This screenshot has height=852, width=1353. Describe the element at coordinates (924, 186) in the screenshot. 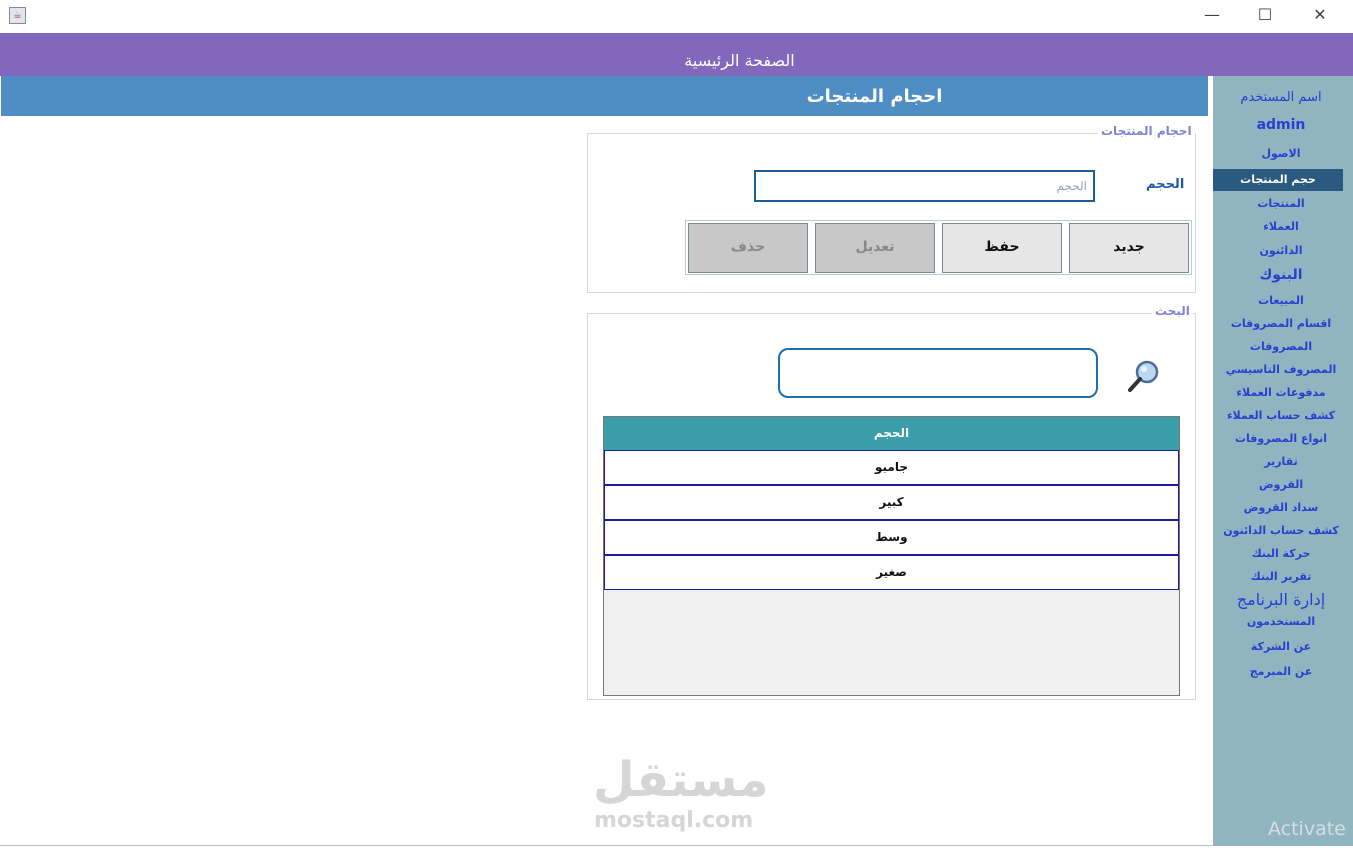

I see `volume-input` at that location.